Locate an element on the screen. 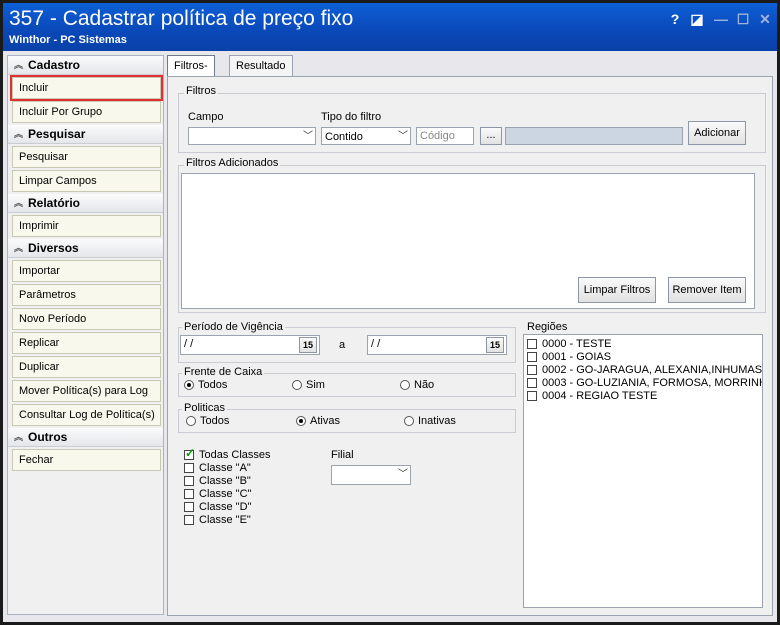 The image size is (780, 625). politicas-todos-radio: Todos is located at coordinates (207, 421).